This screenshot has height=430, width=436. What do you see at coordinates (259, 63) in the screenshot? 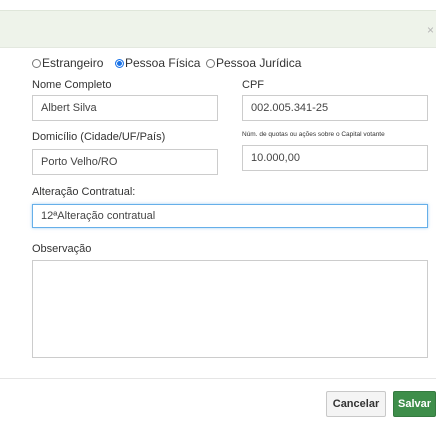
I see `radio-pessoa-juridica-label: Pessoa Jurídica` at bounding box center [259, 63].